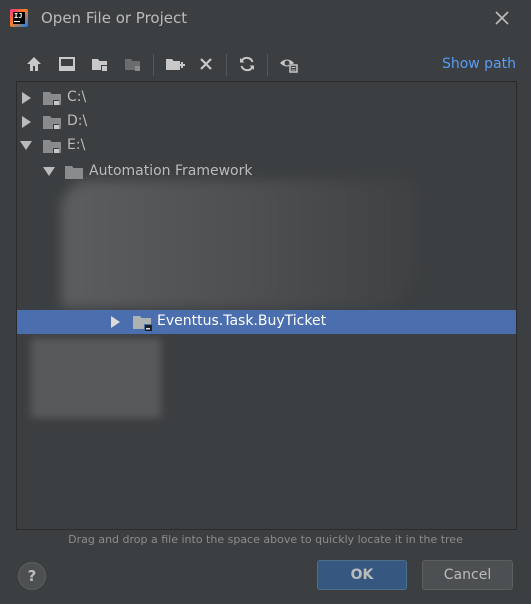 This screenshot has width=531, height=604. I want to click on intellij-app-icon: IJ, so click(19, 18).